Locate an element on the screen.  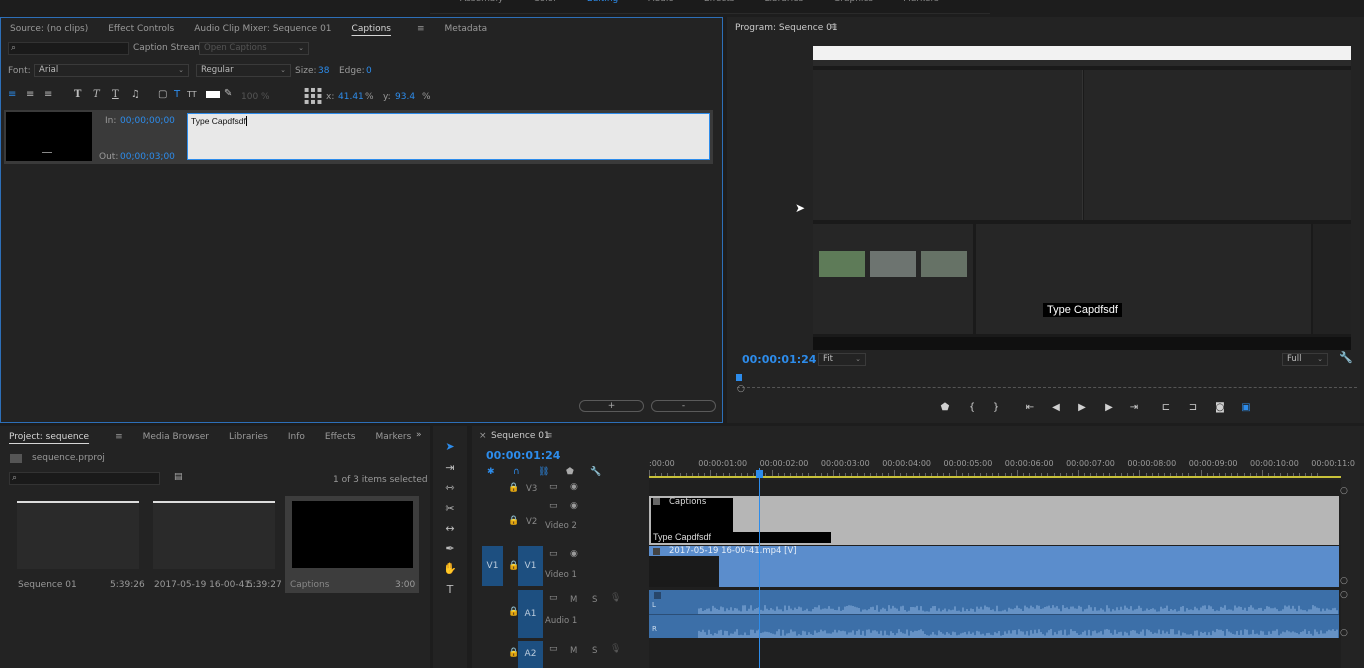
timeline-menu-icon: ≡ is located at coordinates (549, 436).